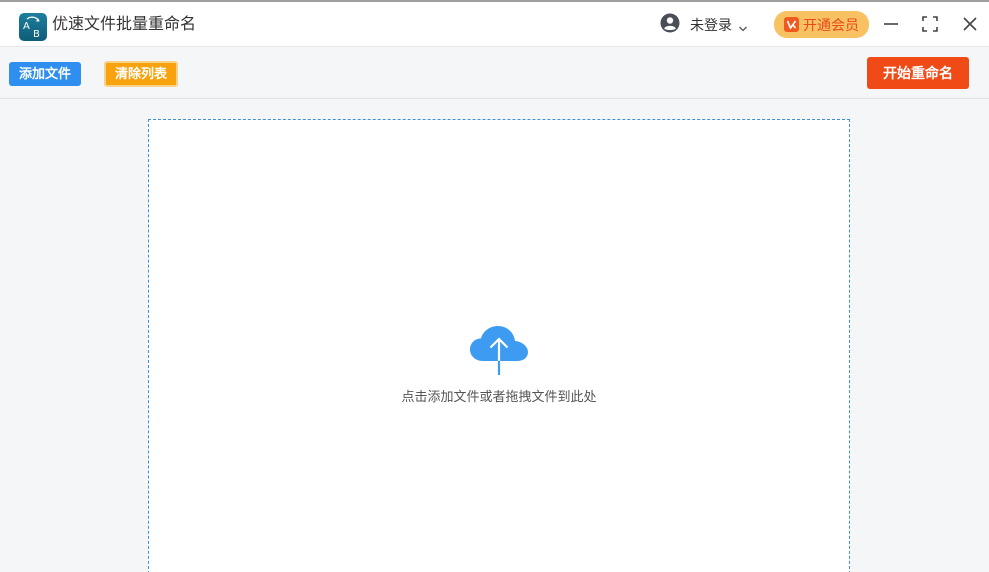 Image resolution: width=989 pixels, height=572 pixels. What do you see at coordinates (930, 24) in the screenshot?
I see `maximize-icon` at bounding box center [930, 24].